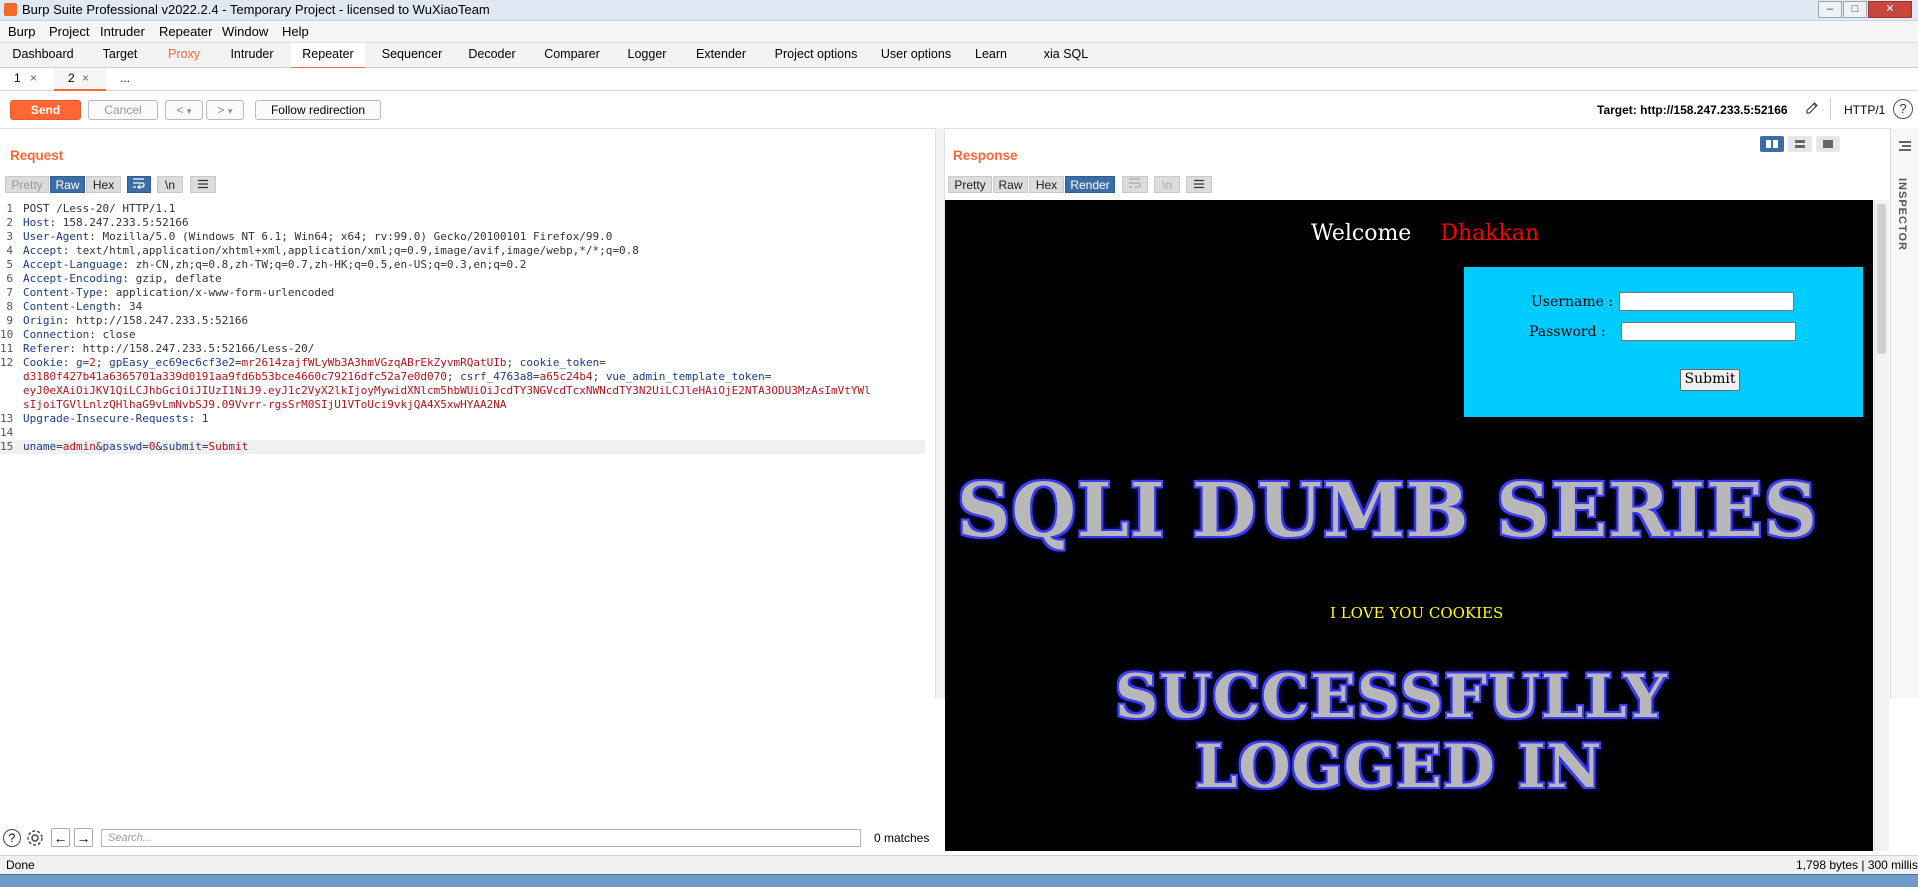 Image resolution: width=1918 pixels, height=887 pixels. I want to click on tab-dashboard: Dashboard, so click(43, 55).